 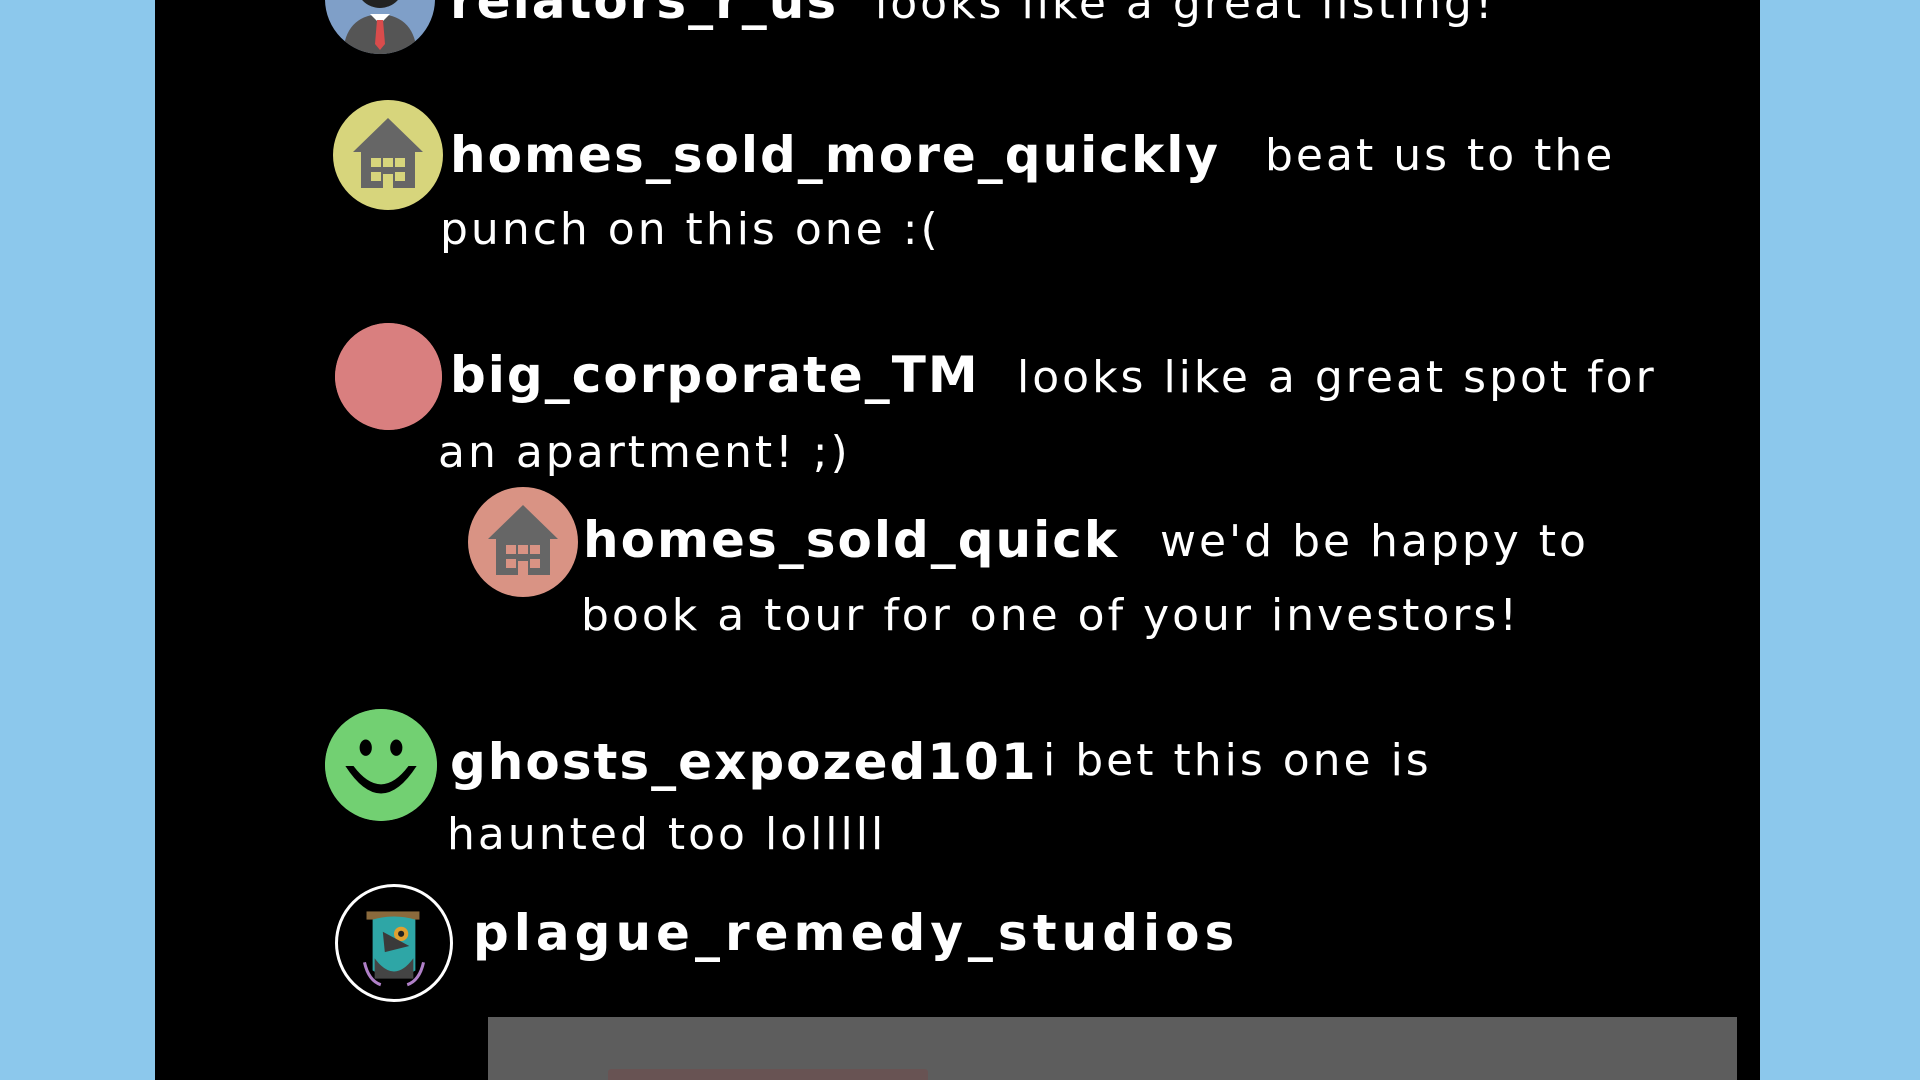 What do you see at coordinates (851, 540) in the screenshot?
I see `reply-username: homes_sold_quick` at bounding box center [851, 540].